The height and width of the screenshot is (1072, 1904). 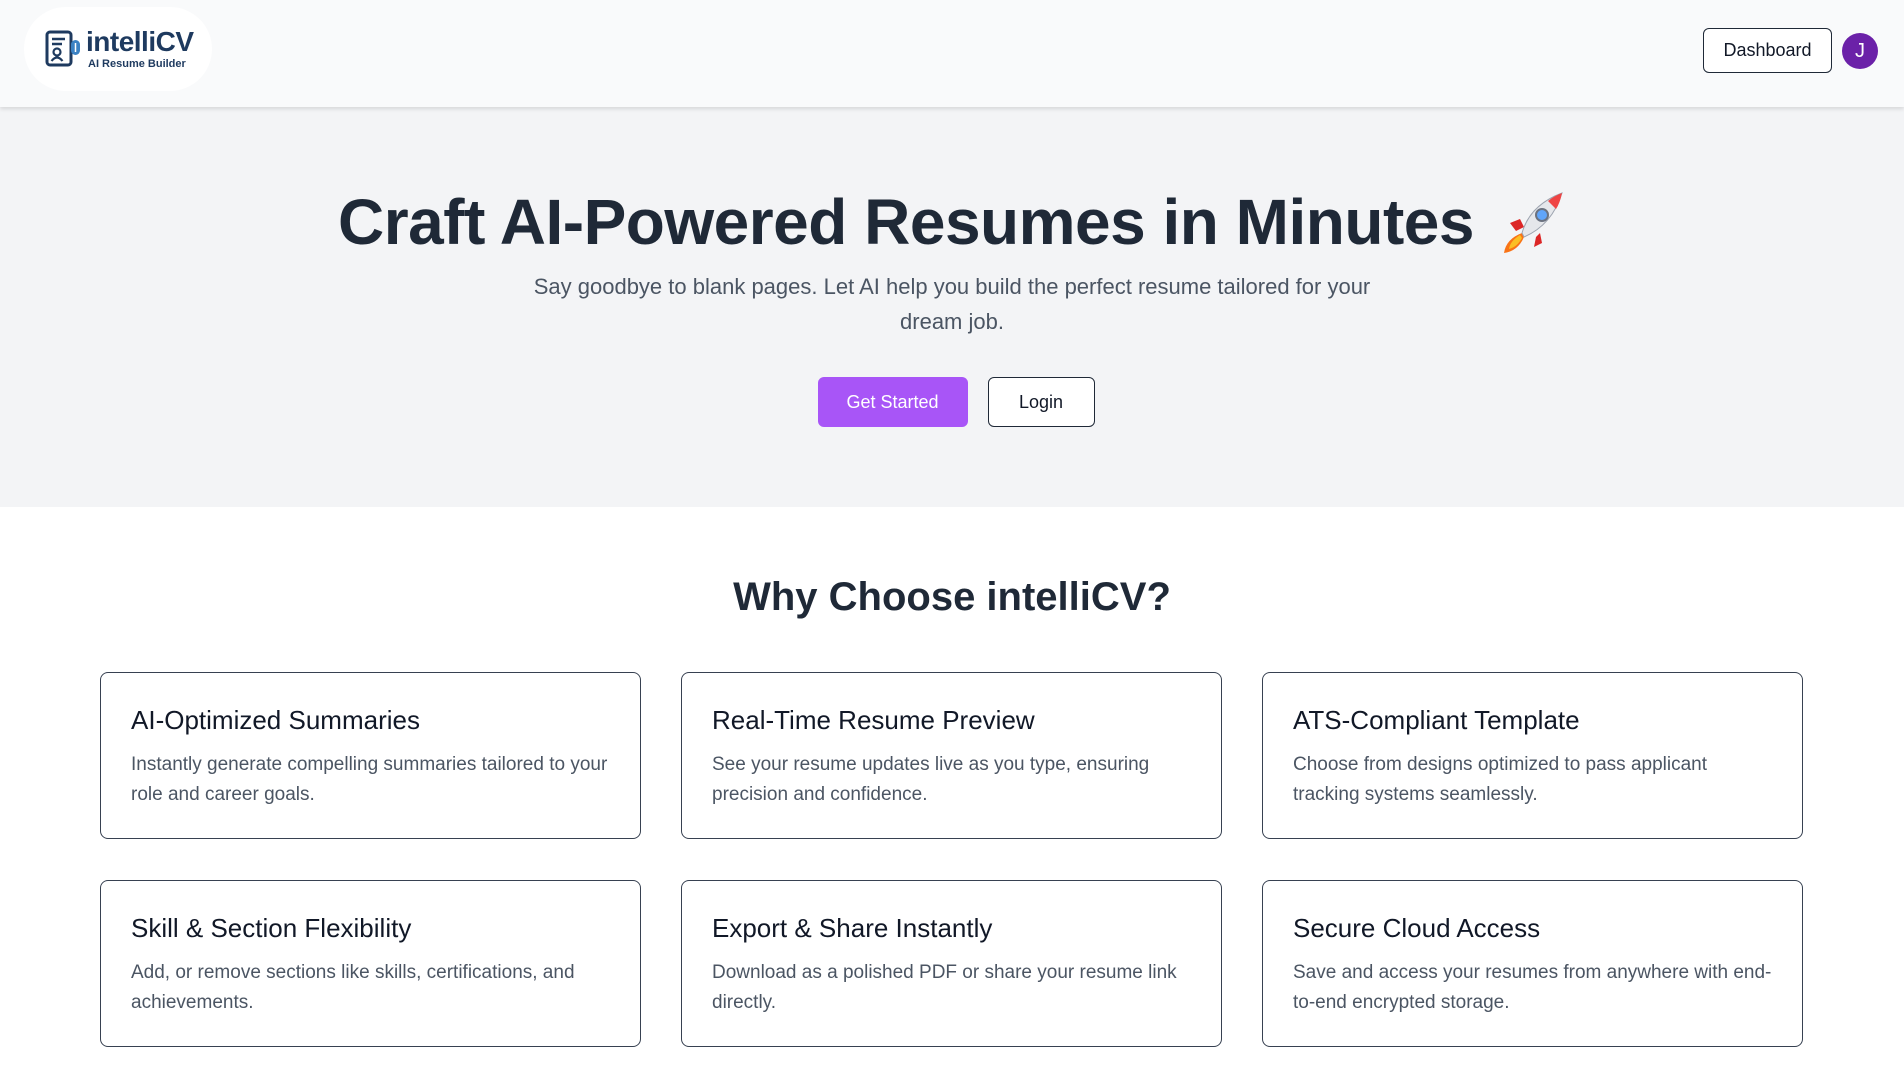 What do you see at coordinates (1533, 222) in the screenshot?
I see `rocket-icon` at bounding box center [1533, 222].